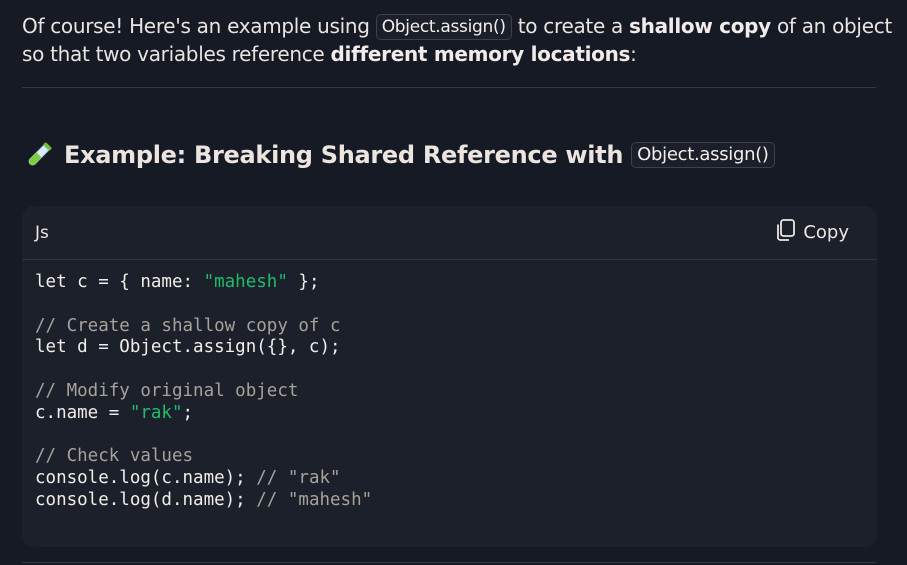 Image resolution: width=907 pixels, height=565 pixels. What do you see at coordinates (82, 412) in the screenshot?
I see `code-token: c.name =` at bounding box center [82, 412].